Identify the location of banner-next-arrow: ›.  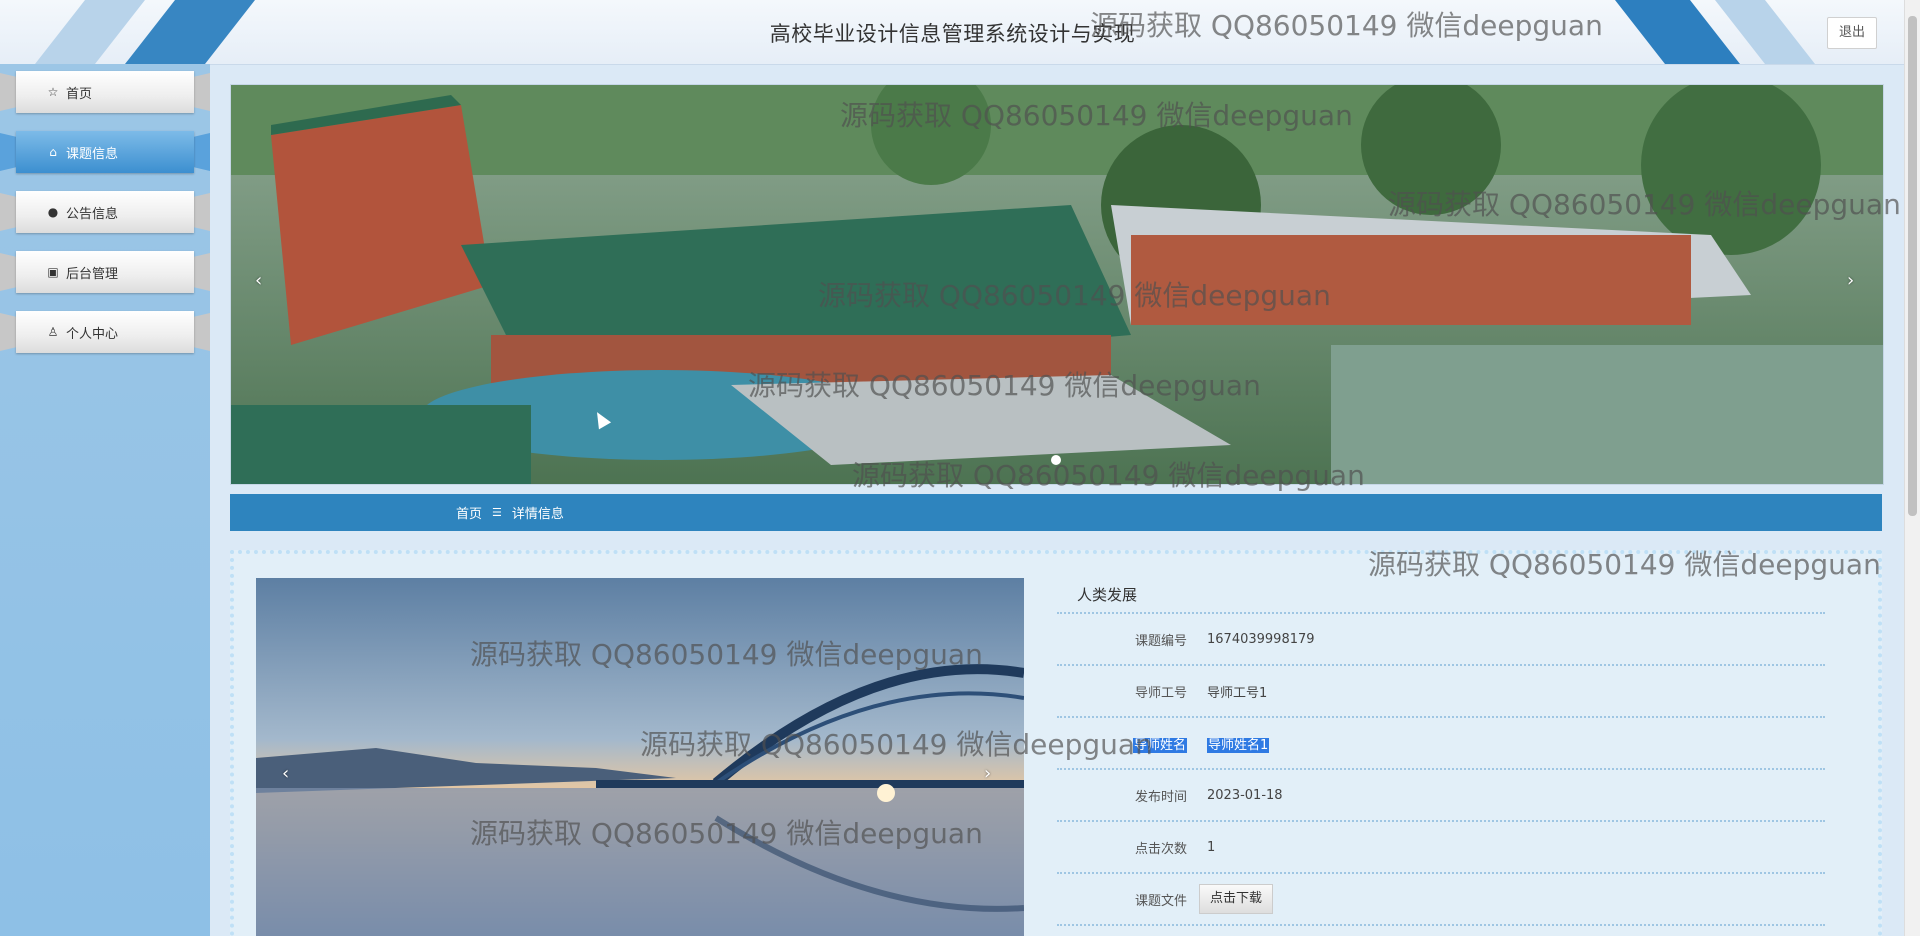
(1850, 280).